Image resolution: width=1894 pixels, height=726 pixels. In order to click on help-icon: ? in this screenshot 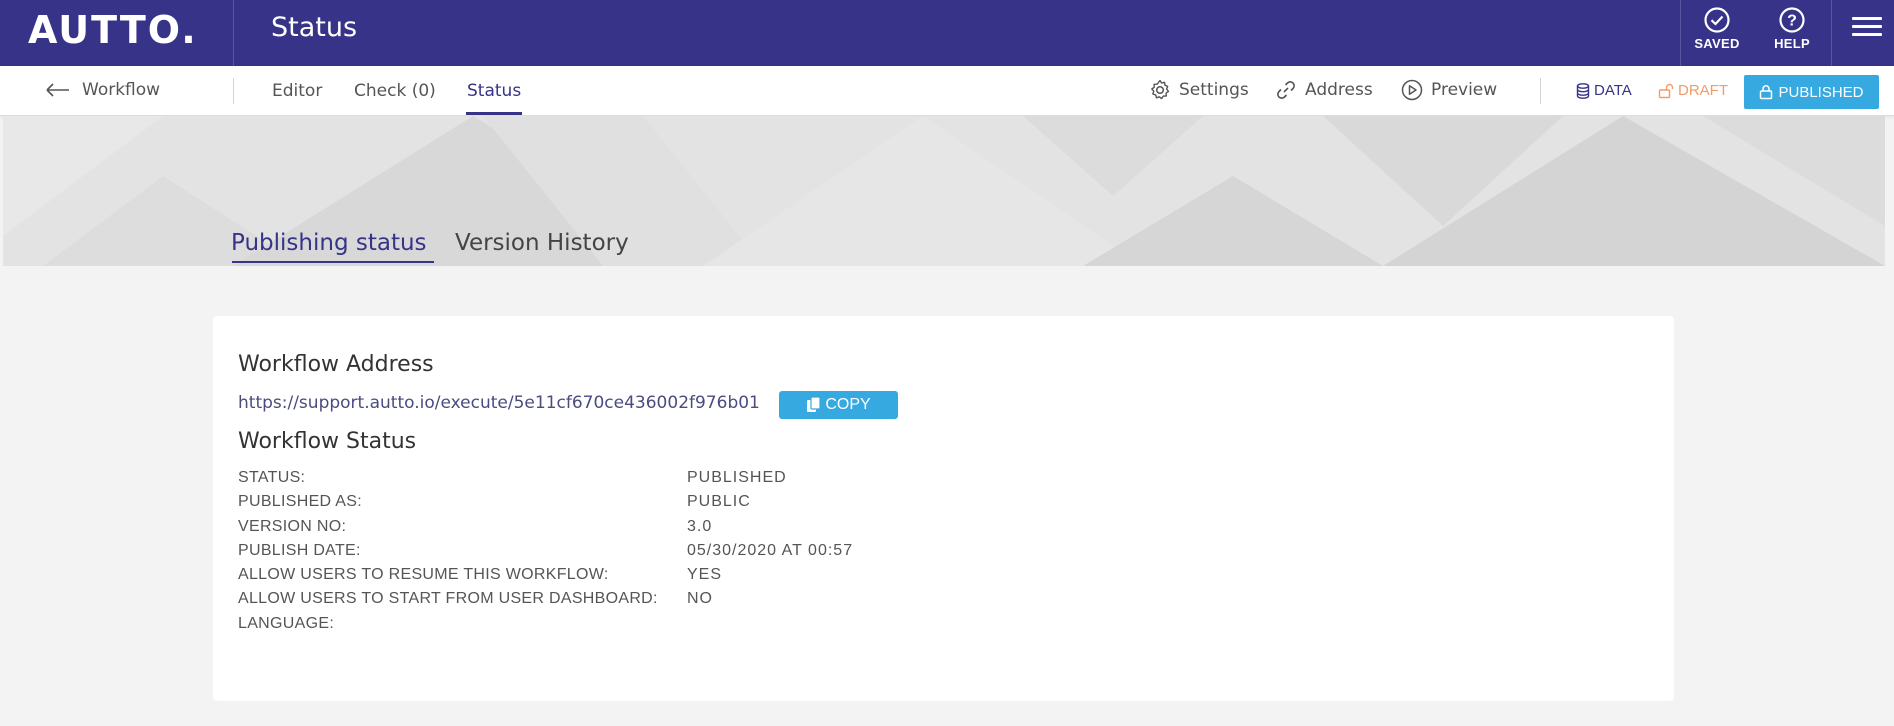, I will do `click(1792, 20)`.